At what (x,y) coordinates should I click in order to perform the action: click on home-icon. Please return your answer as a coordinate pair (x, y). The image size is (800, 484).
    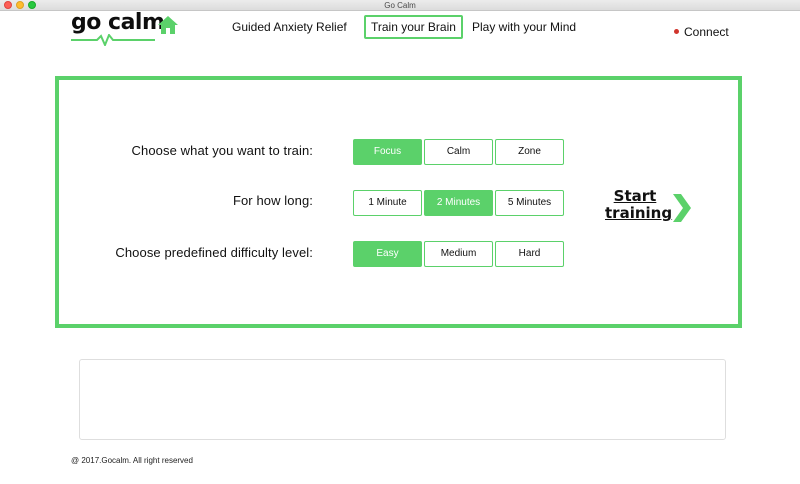
    Looking at the image, I should click on (168, 25).